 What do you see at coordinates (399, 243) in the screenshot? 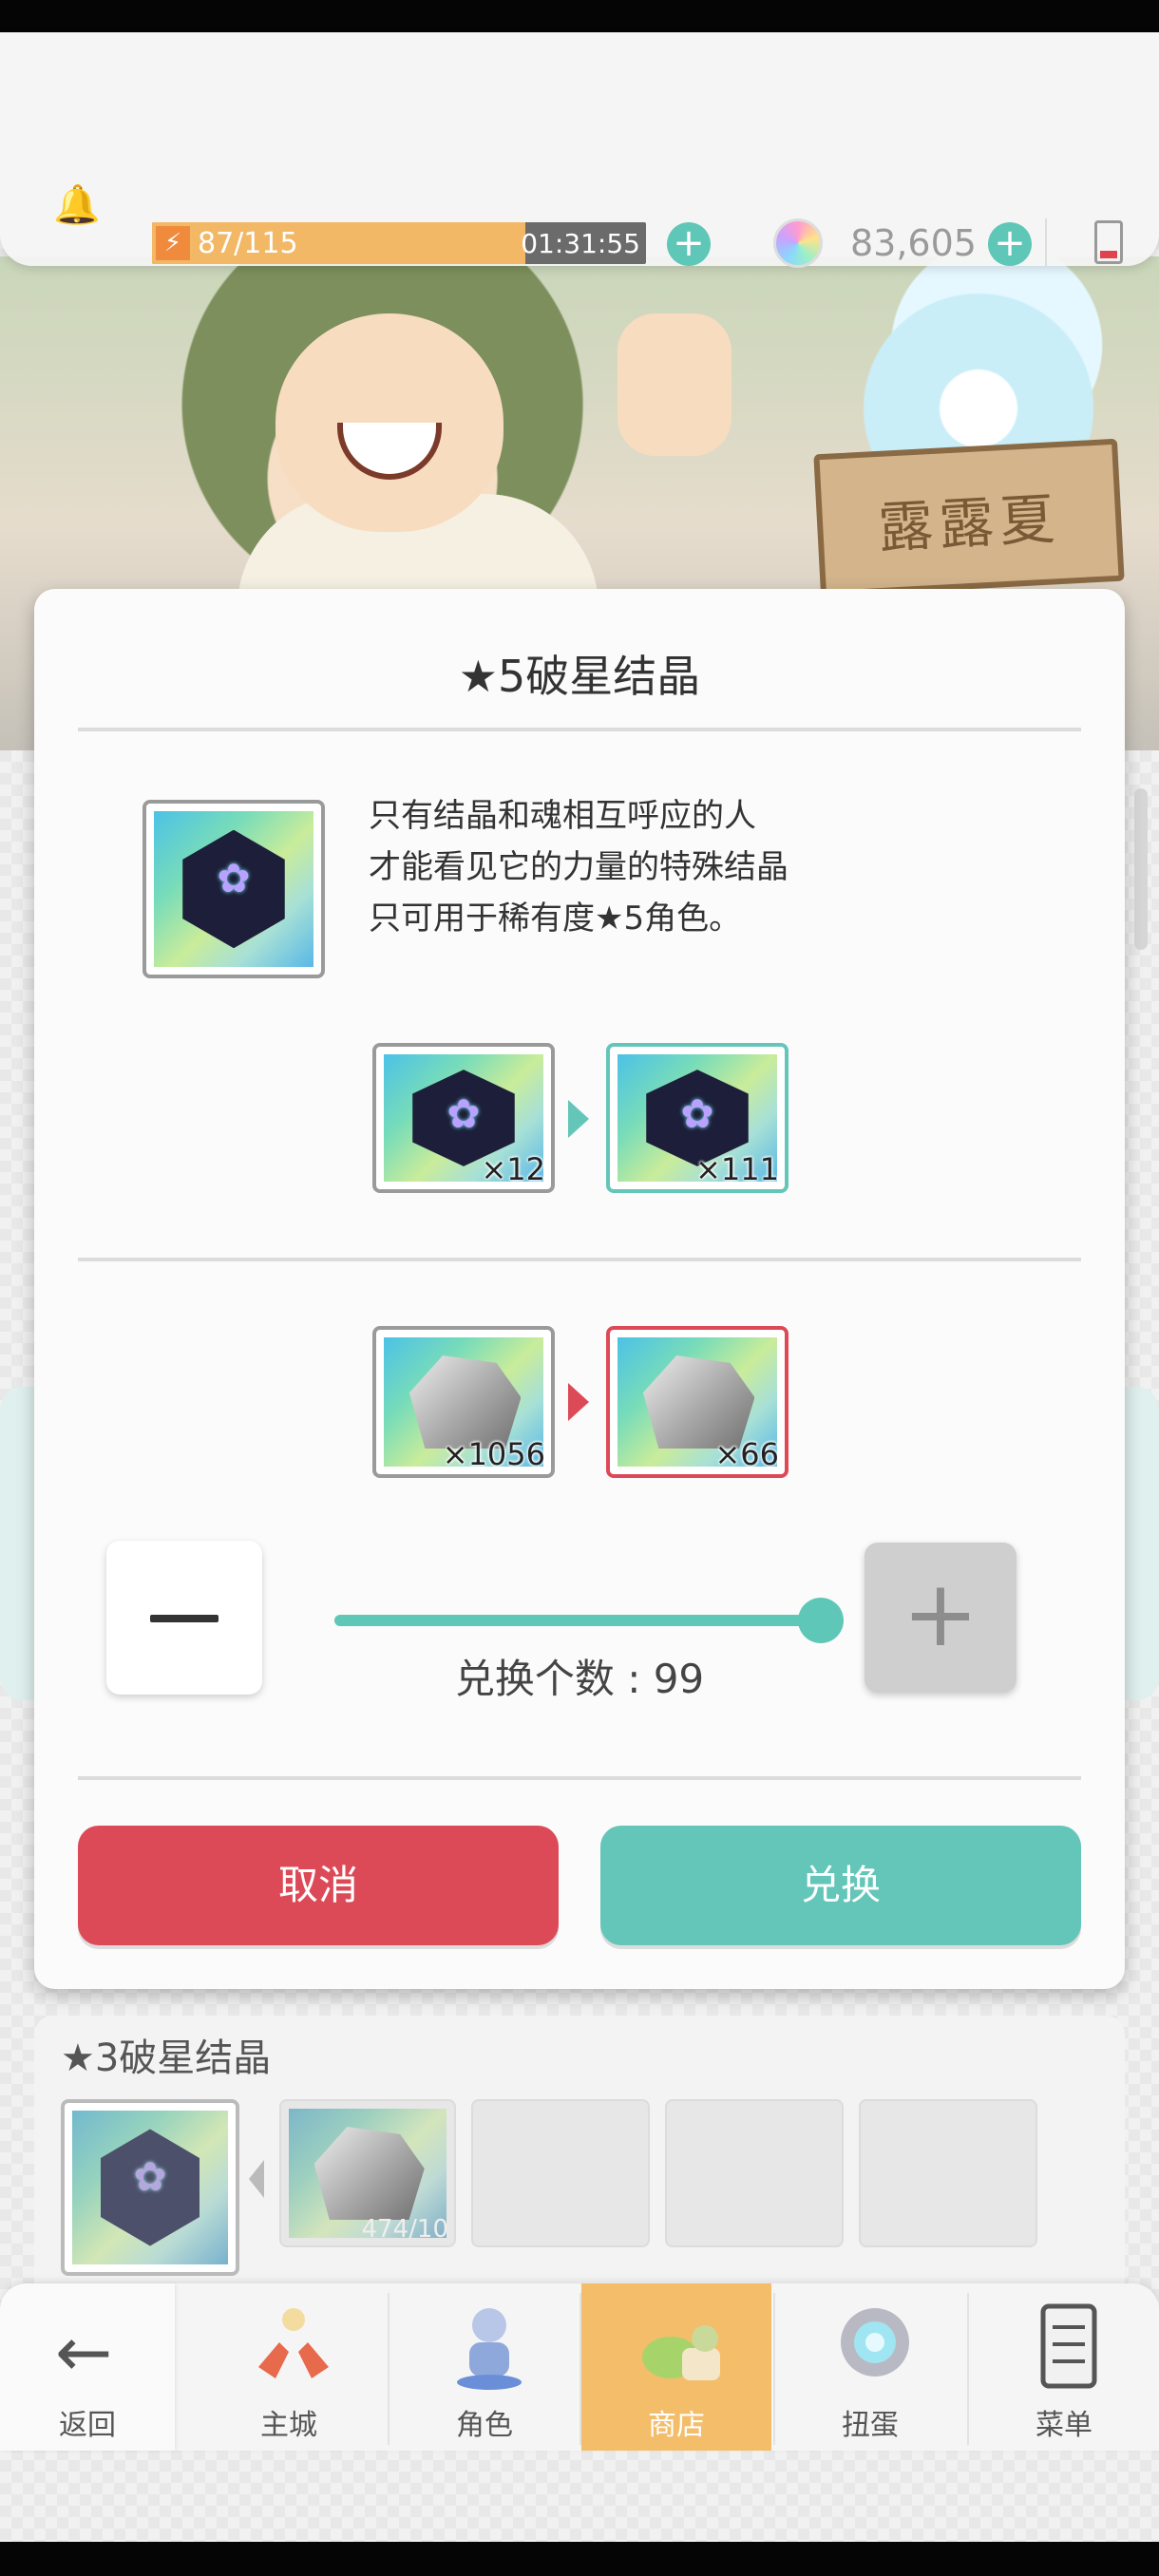
I see `stamina-bar: ⚡ 87/115 01:31:55` at bounding box center [399, 243].